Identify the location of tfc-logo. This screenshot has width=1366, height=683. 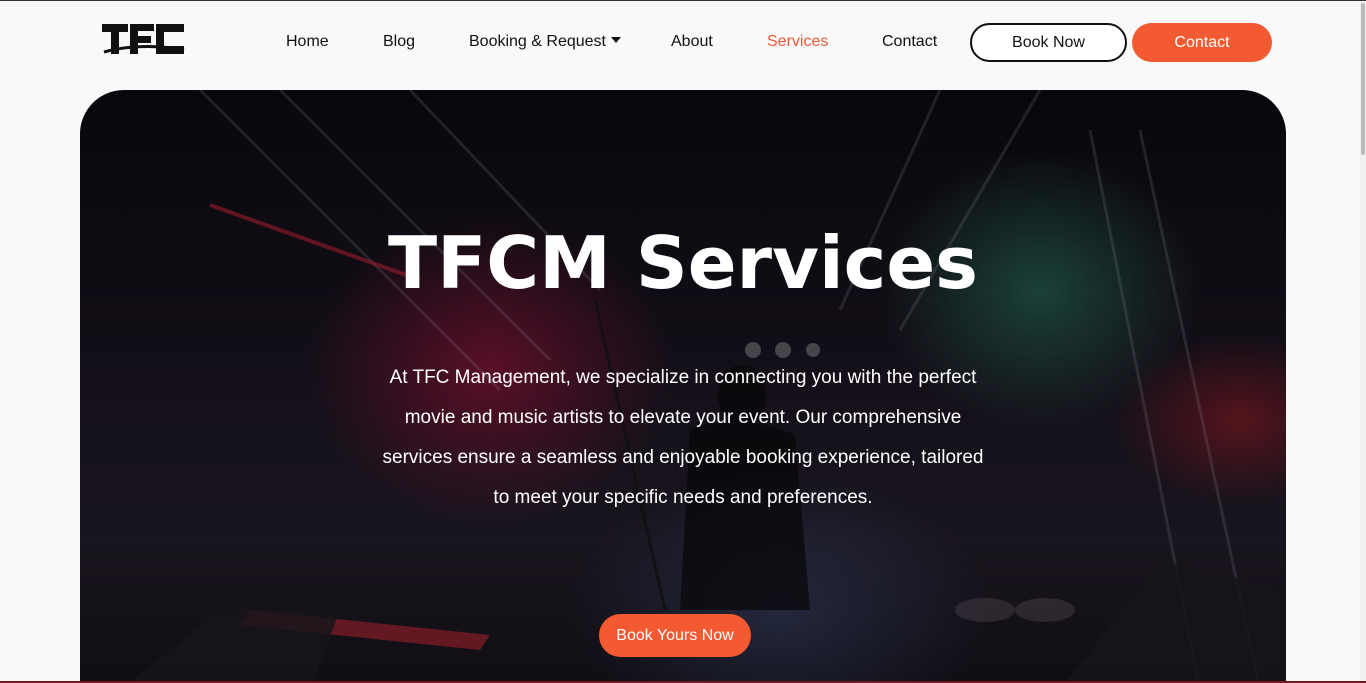
(144, 39).